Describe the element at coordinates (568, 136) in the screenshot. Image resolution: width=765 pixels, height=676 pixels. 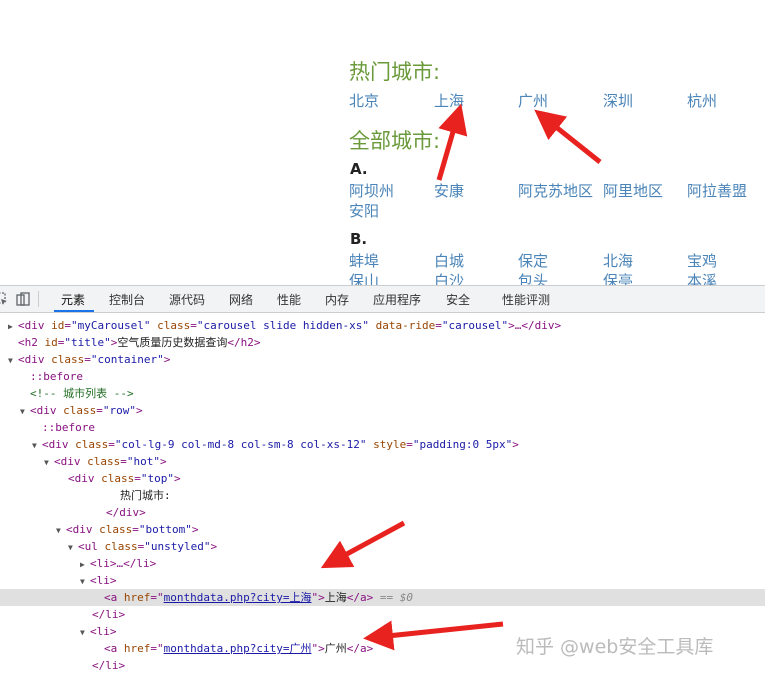
I see `arrow-to-guangzhou-link` at that location.